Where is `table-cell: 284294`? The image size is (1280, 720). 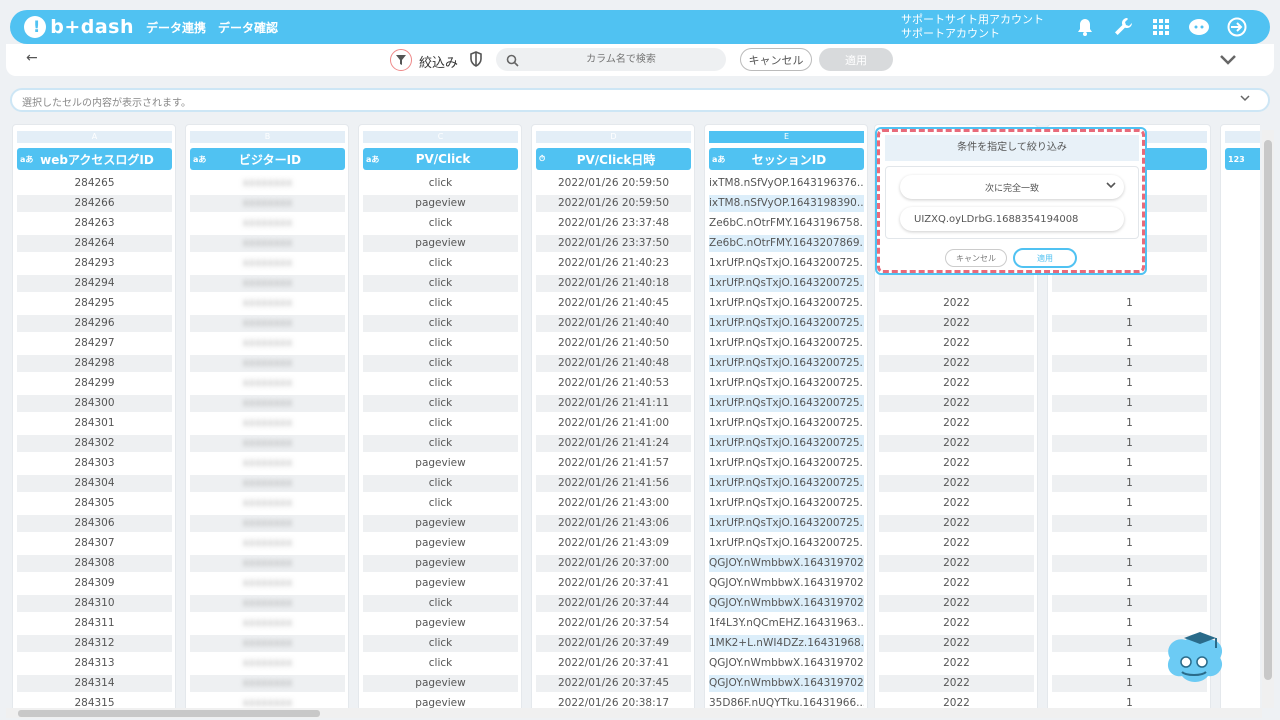 table-cell: 284294 is located at coordinates (94, 283).